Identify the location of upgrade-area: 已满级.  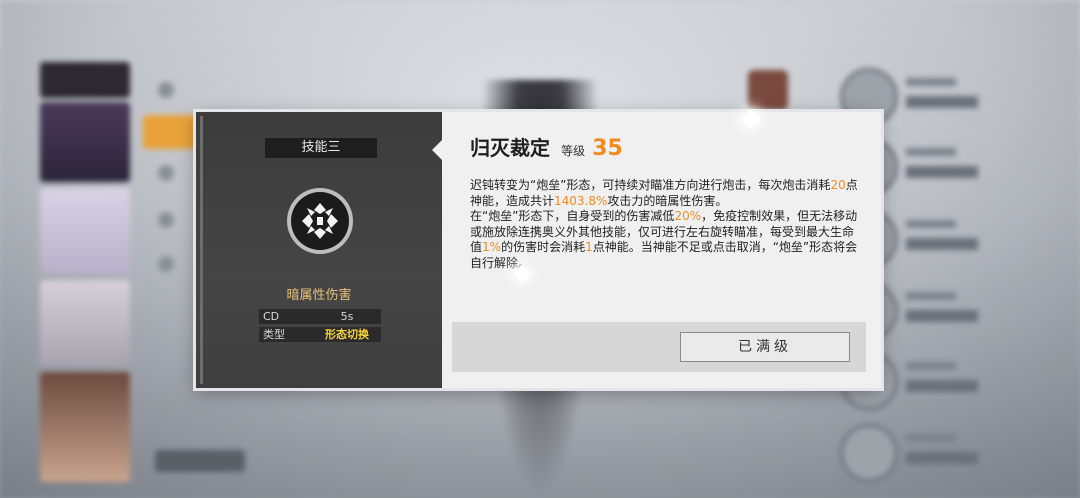
(659, 347).